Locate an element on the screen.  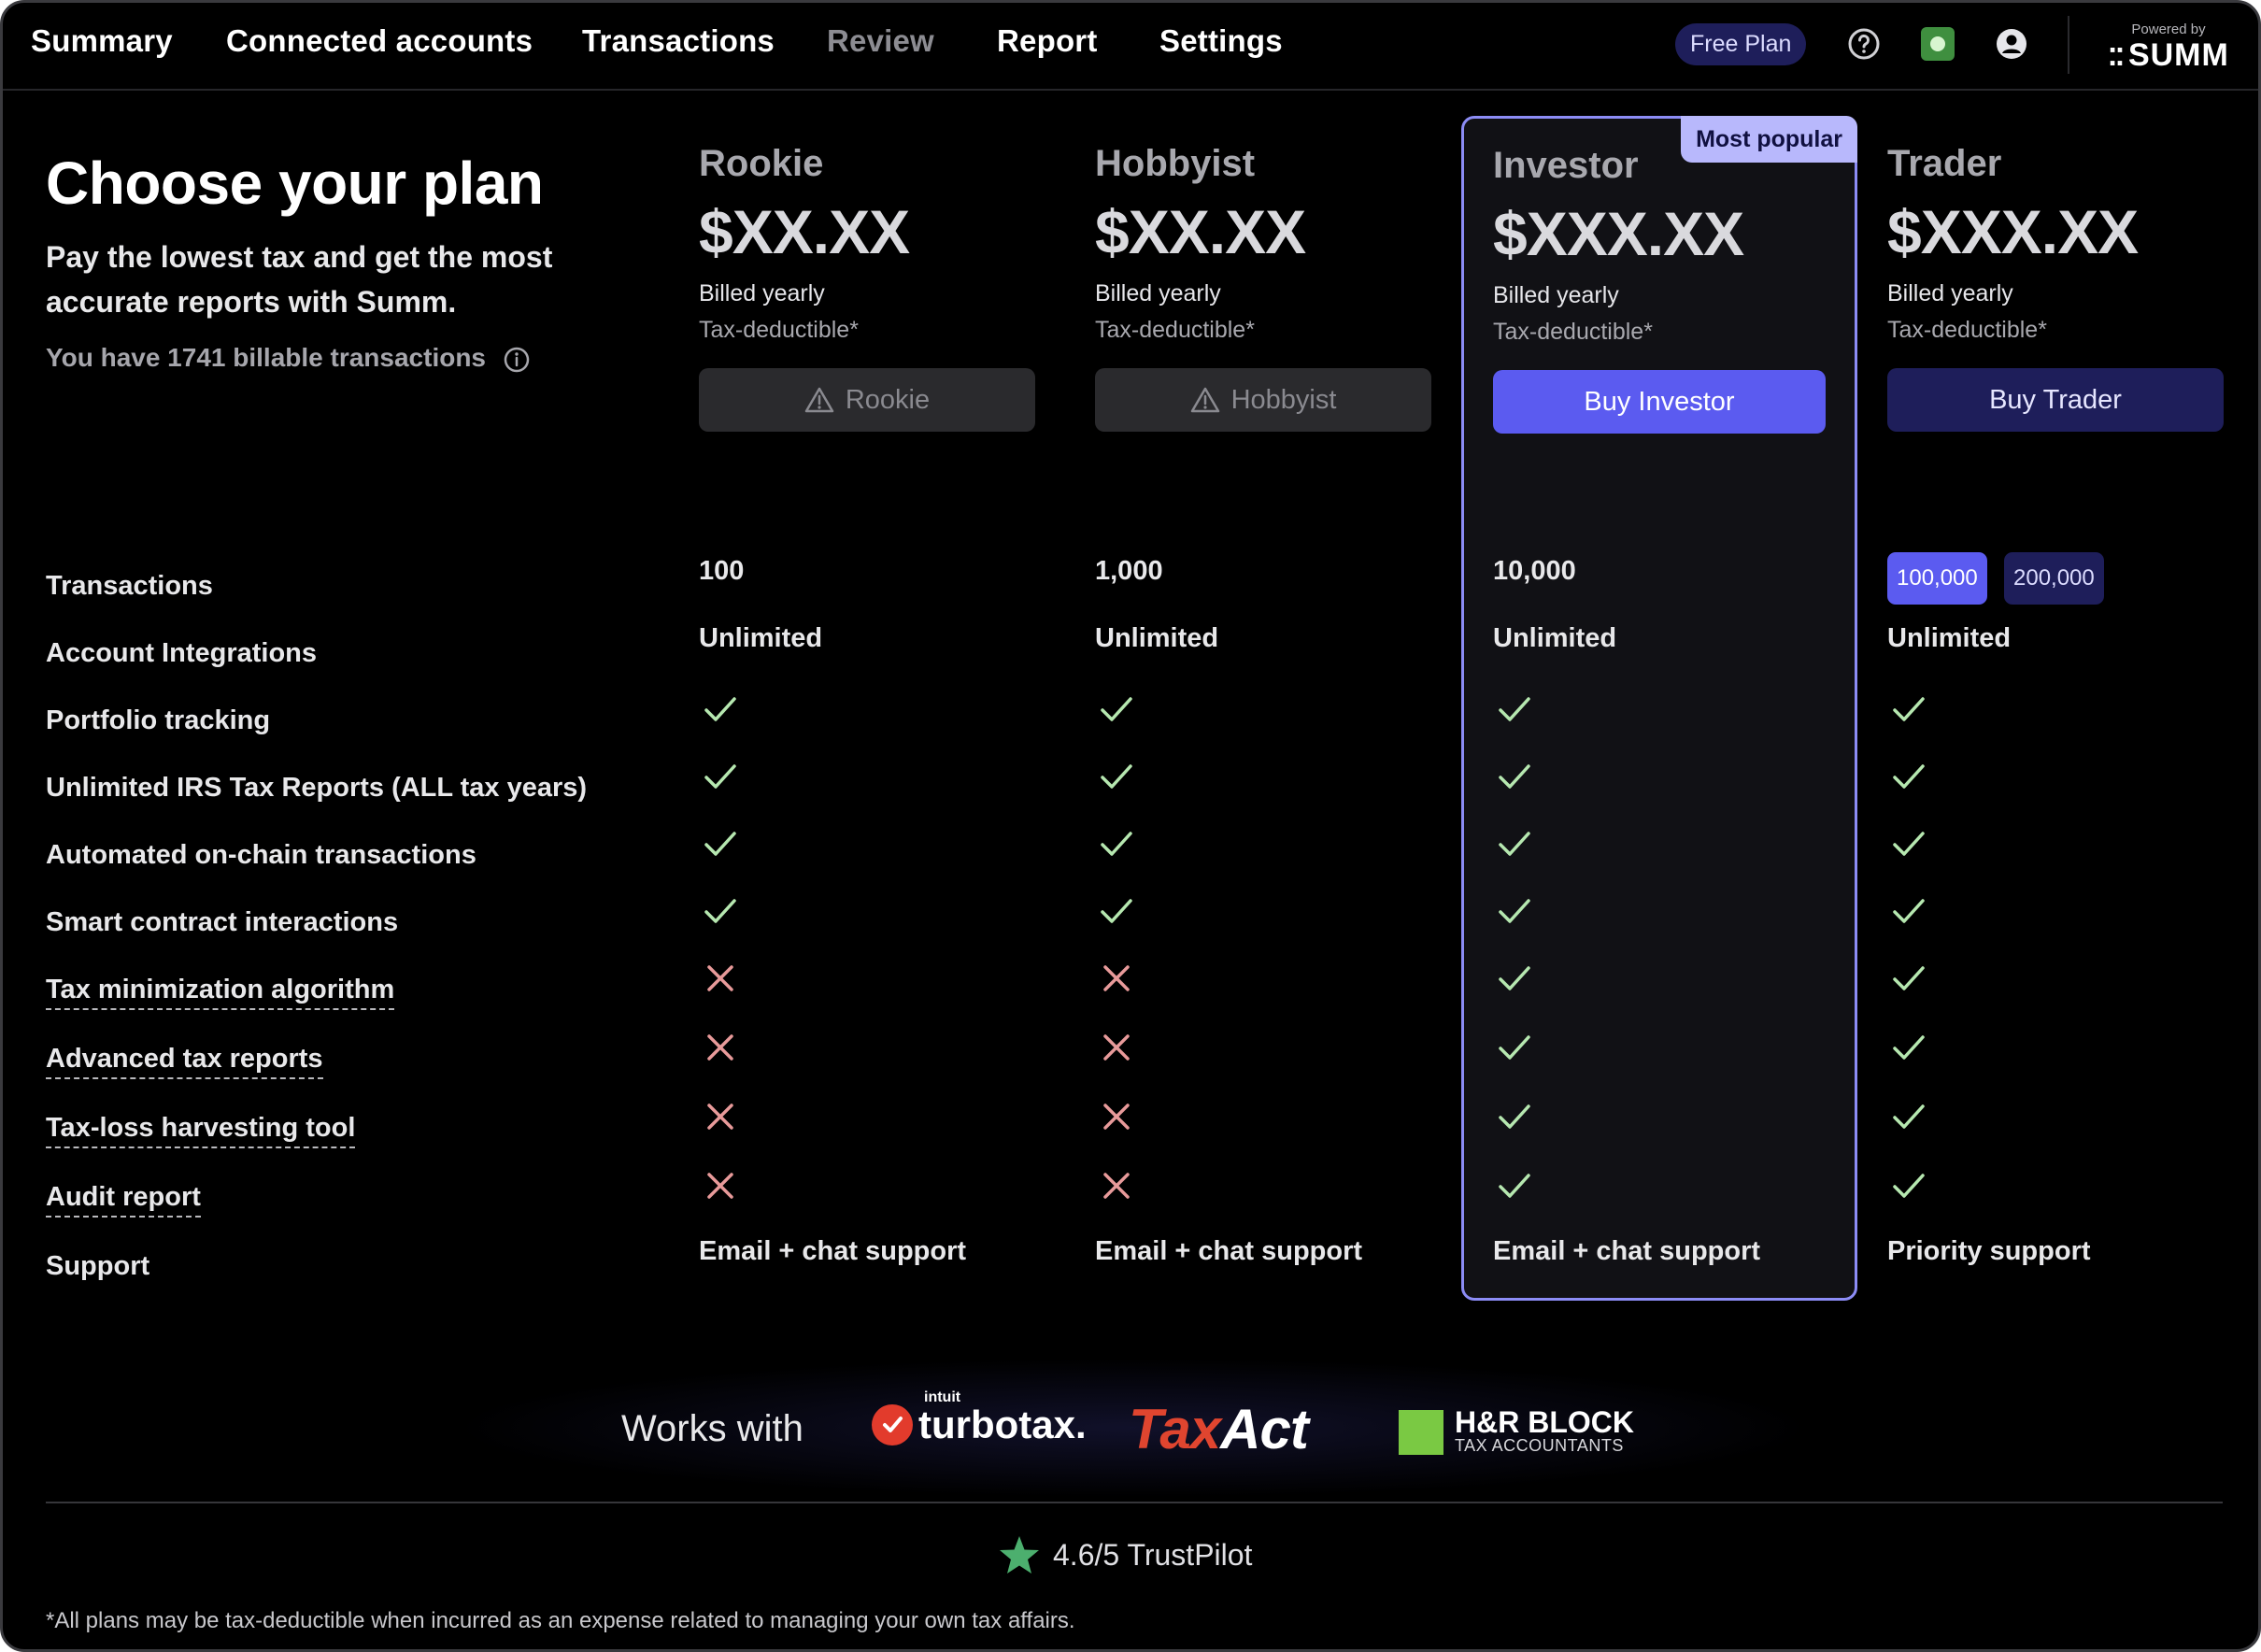
trader-integrations: Unlimited is located at coordinates (1950, 638).